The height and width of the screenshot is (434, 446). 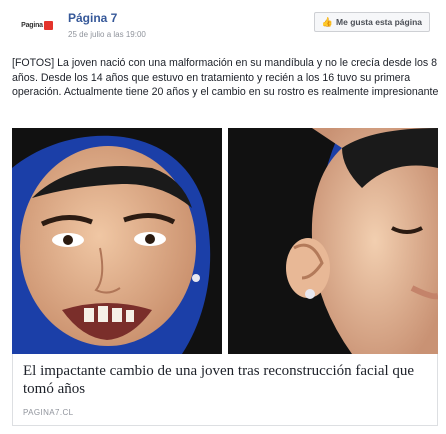 What do you see at coordinates (107, 34) in the screenshot?
I see `post-timestamp: 25 de julio a las 19:00` at bounding box center [107, 34].